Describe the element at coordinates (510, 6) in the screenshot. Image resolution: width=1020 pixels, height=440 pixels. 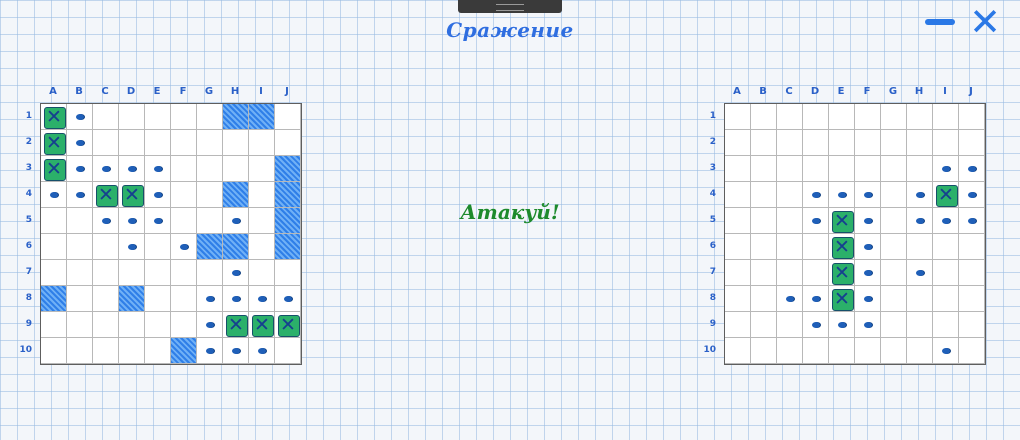
I see `window-drag-handle` at that location.